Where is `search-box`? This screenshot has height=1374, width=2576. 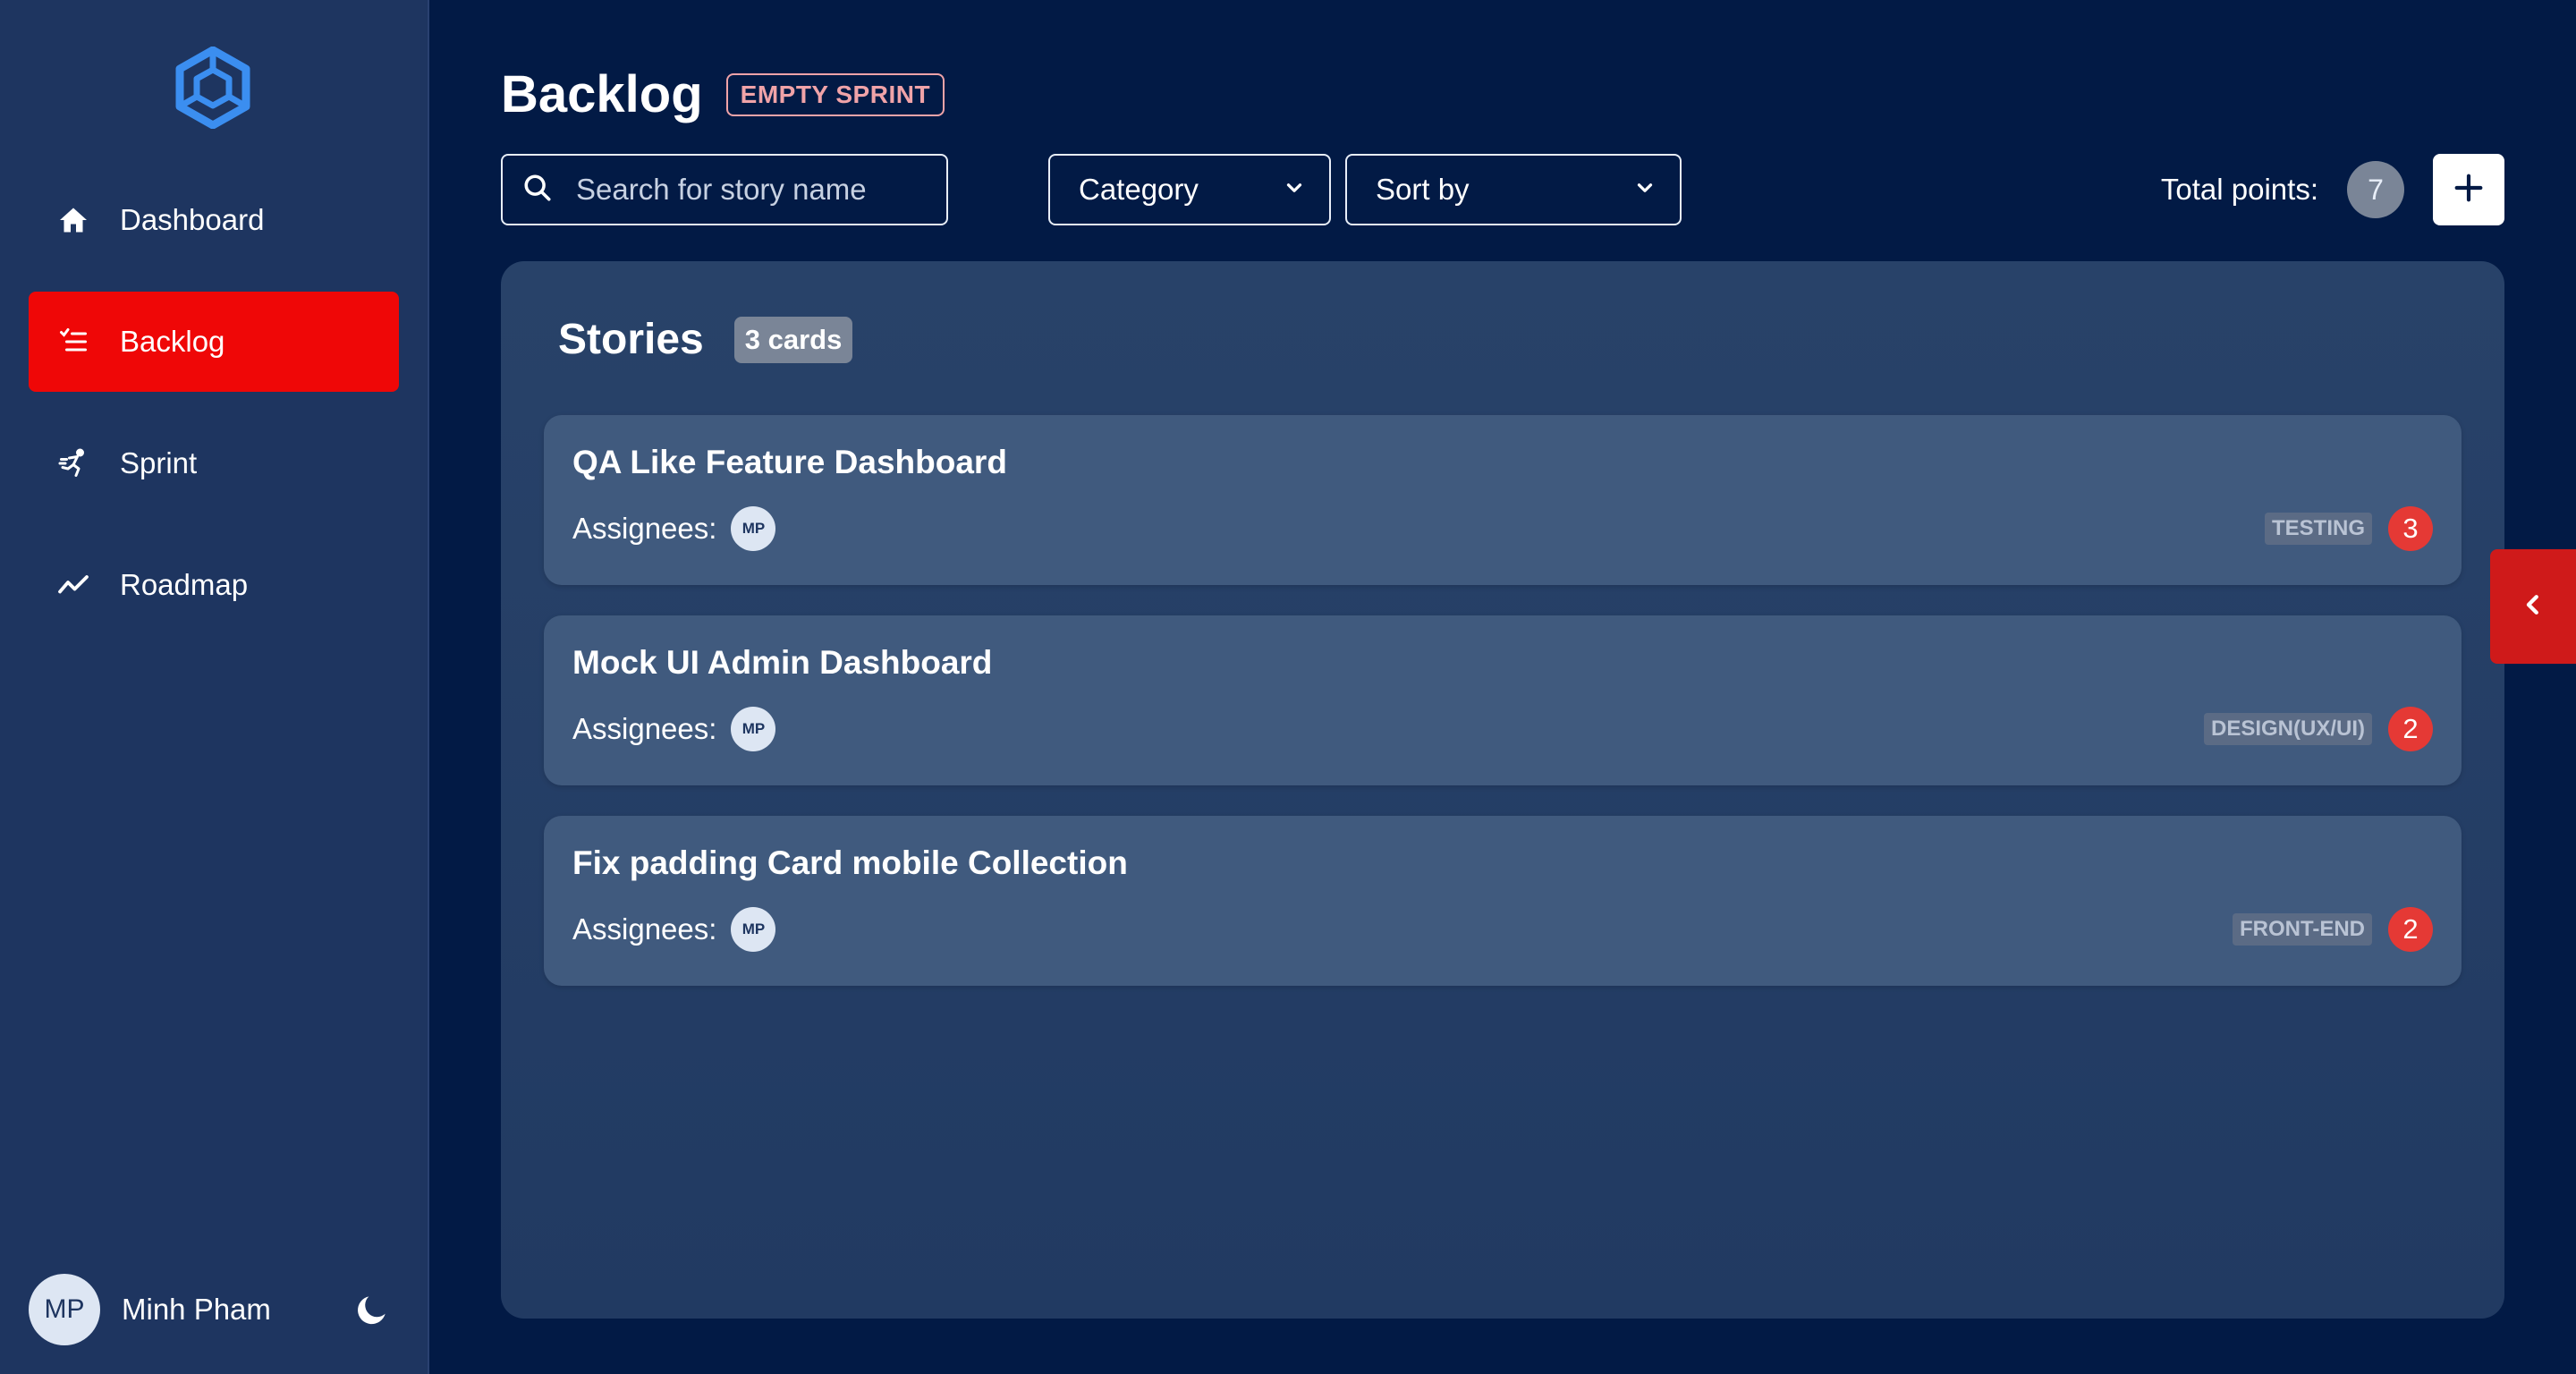 search-box is located at coordinates (724, 189).